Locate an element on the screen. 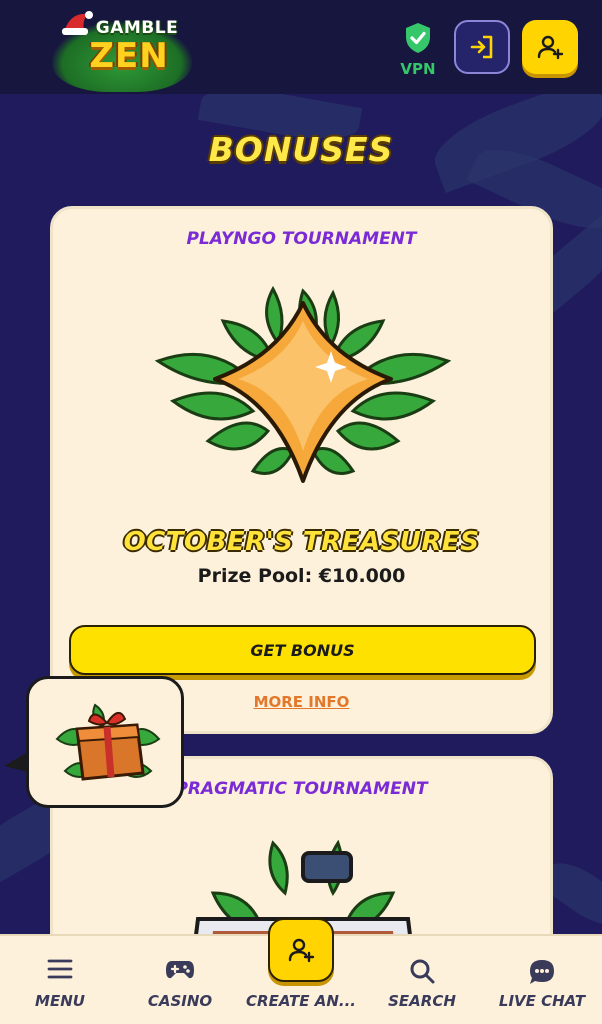 The width and height of the screenshot is (602, 1024). prize-pool: Prize Pool: €10.000 is located at coordinates (301, 576).